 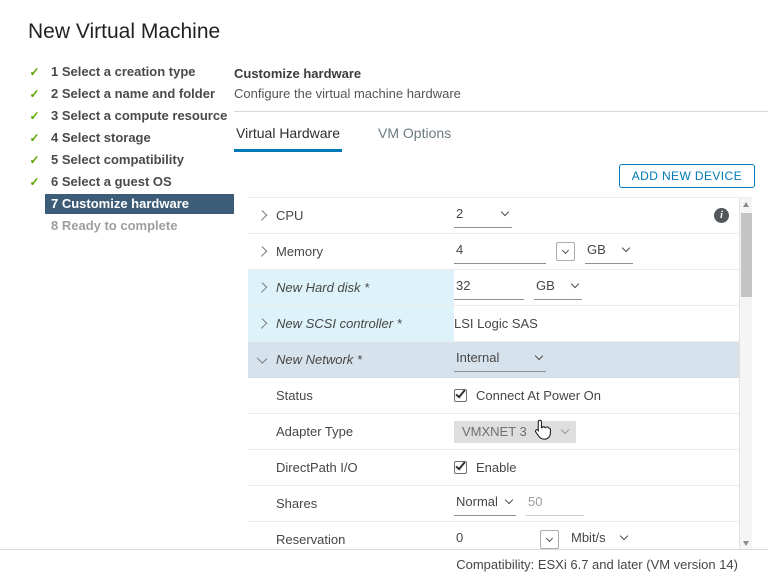 I want to click on row-shares: Shares Normal, so click(x=493, y=504).